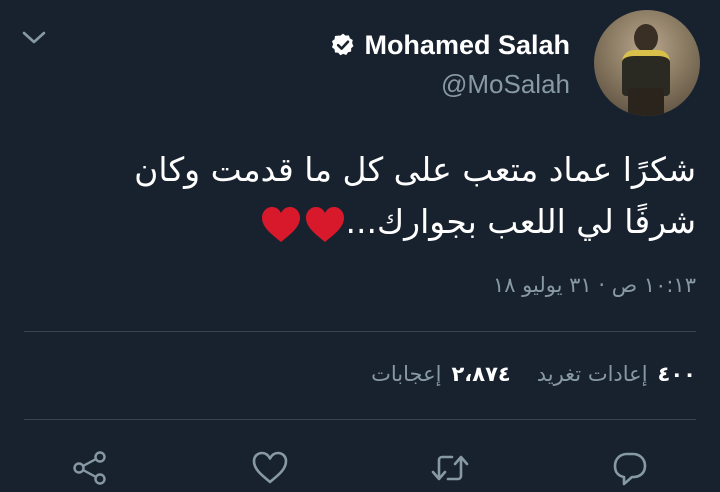 The height and width of the screenshot is (492, 720). I want to click on likes-label: إعجابات, so click(406, 374).